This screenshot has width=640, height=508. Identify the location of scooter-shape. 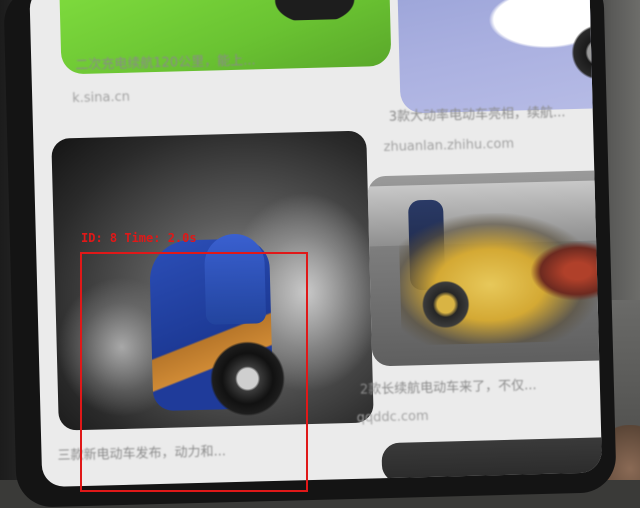
(314, 11).